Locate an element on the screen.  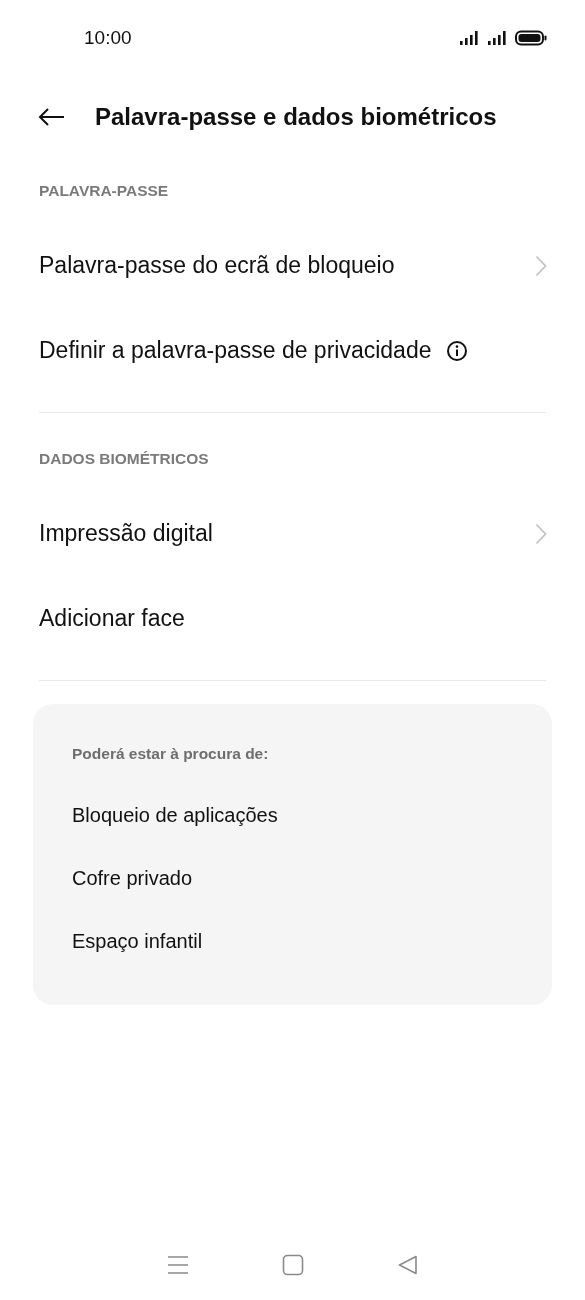
section-header: DADOS BIOMÉTRICOS is located at coordinates (124, 459).